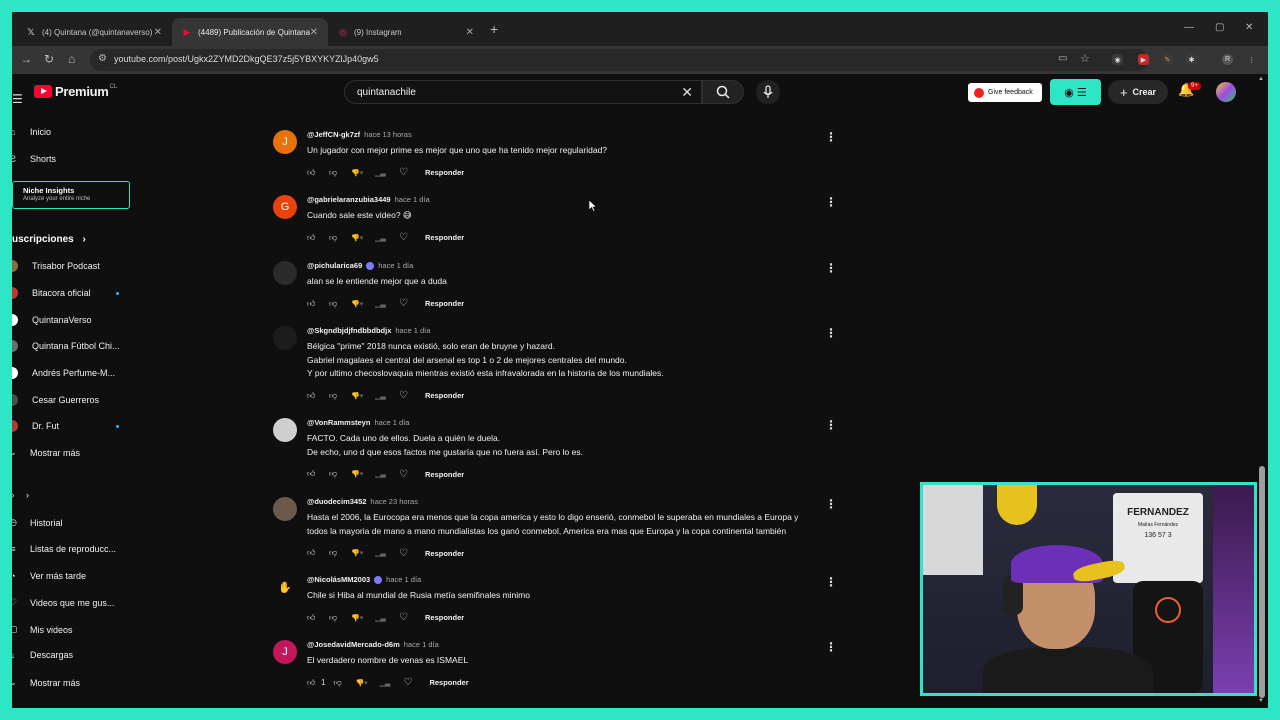 This screenshot has width=1280, height=720. Describe the element at coordinates (406, 32) in the screenshot. I see `tab-instagram: ◎ (9) Instagram ✕` at that location.